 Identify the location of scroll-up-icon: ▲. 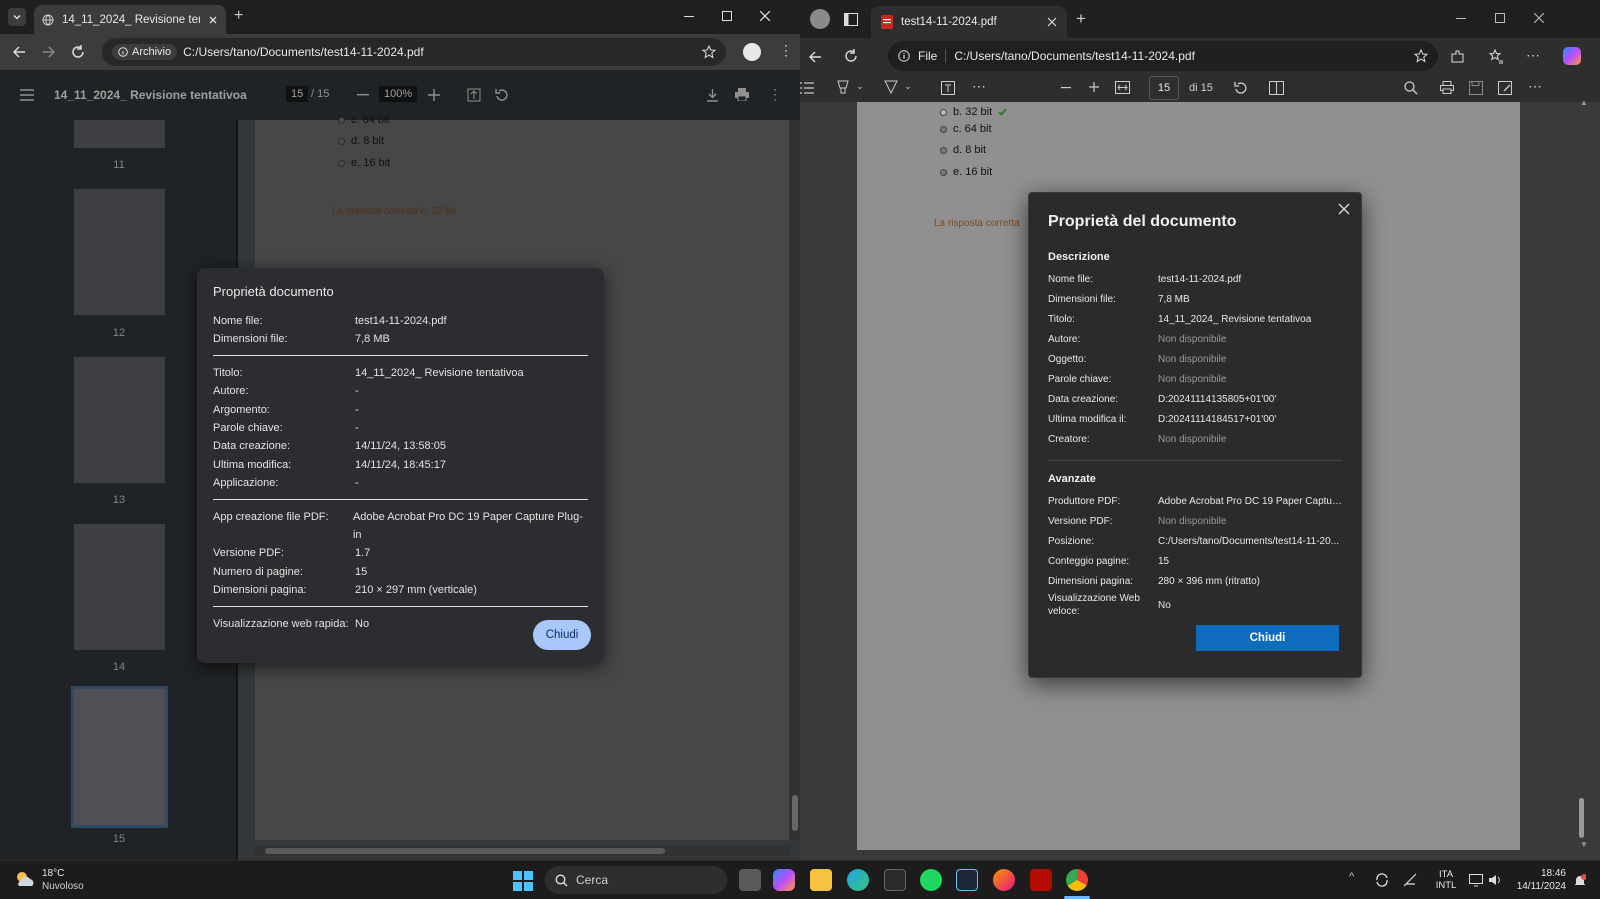
(1584, 102).